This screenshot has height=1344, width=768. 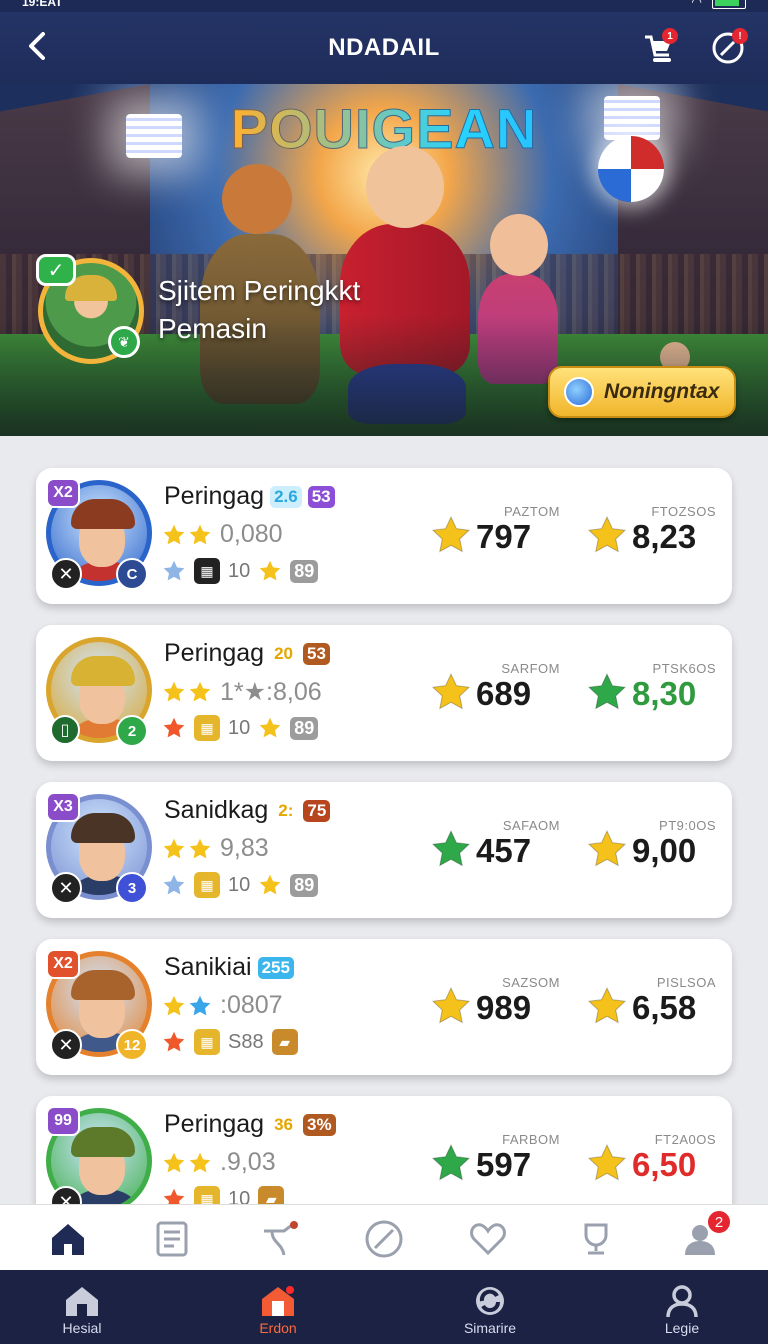 I want to click on ranking-card: 99 ✕ Peringag 36 3% .9,03 ▦ 10 ▰ FARBOM, so click(x=384, y=1150).